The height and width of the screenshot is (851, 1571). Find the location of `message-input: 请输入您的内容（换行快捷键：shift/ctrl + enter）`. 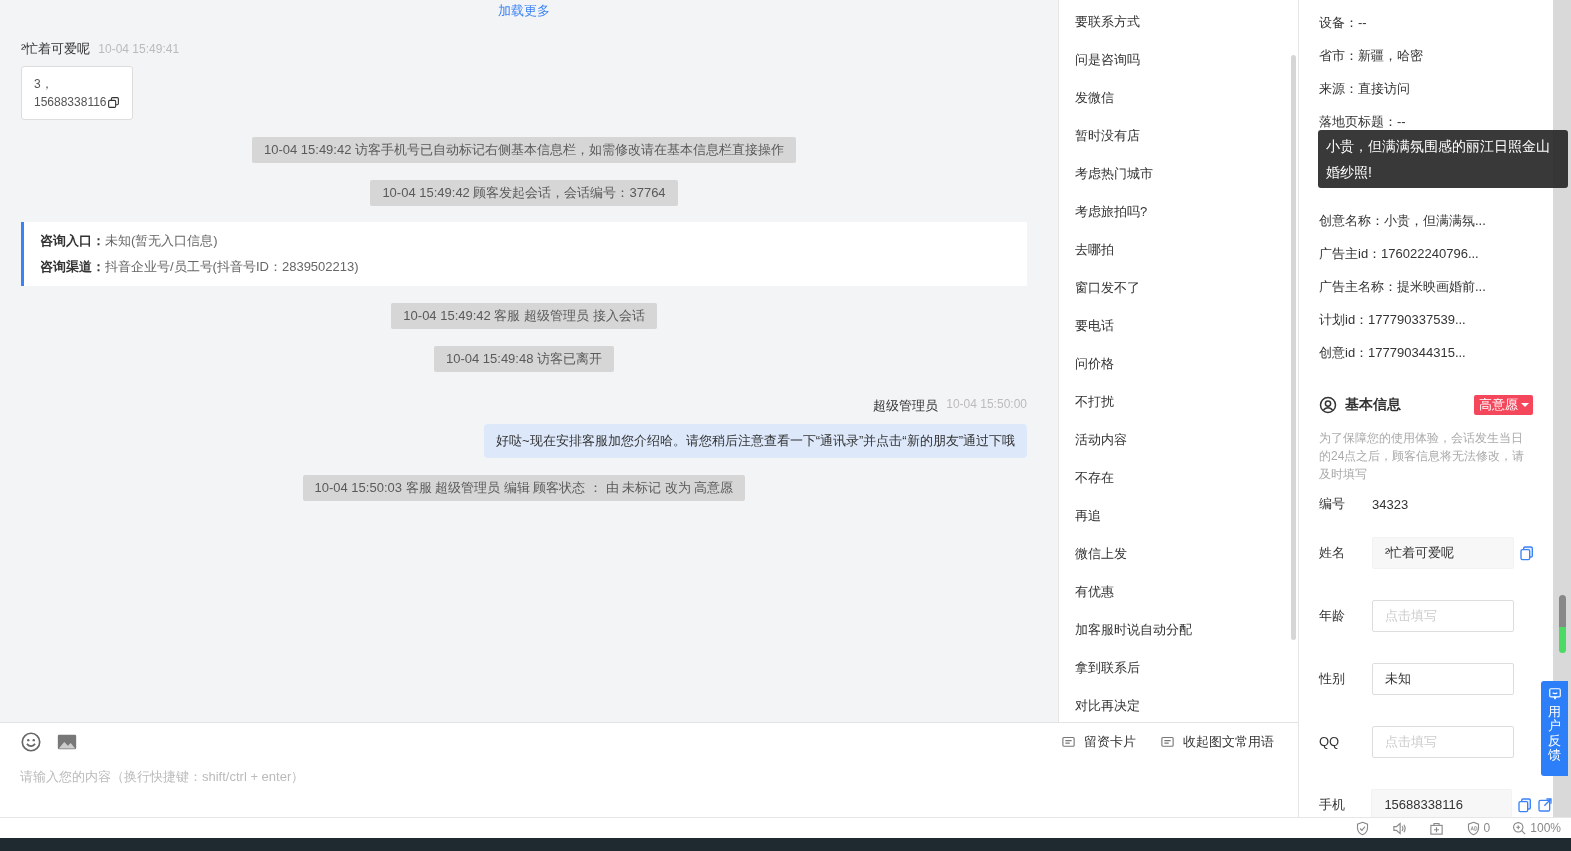

message-input: 请输入您的内容（换行快捷键：shift/ctrl + enter） is located at coordinates (320, 776).